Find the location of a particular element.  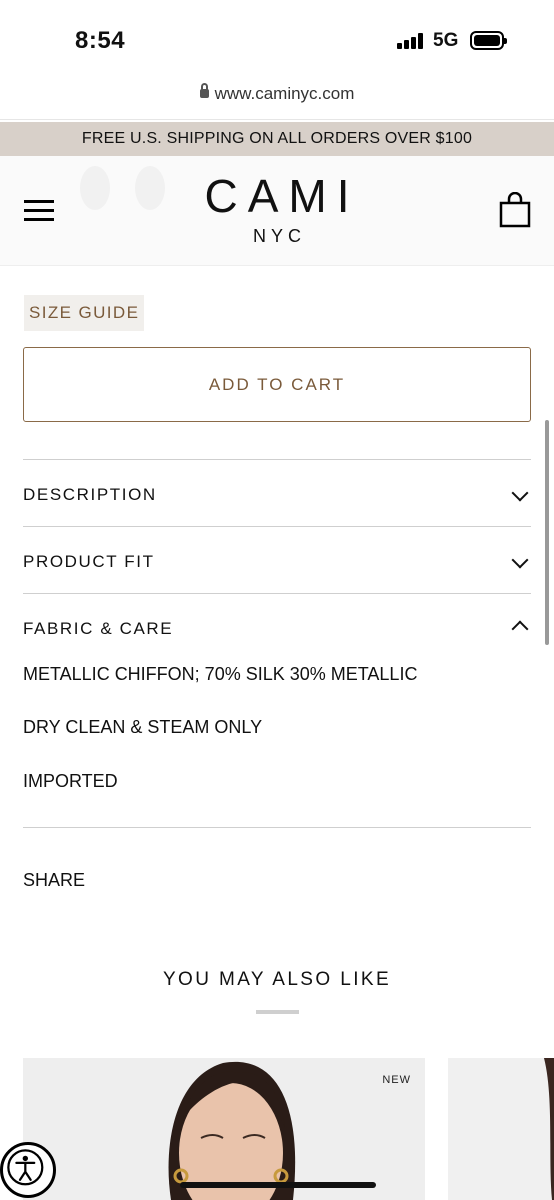

accordion-title: DESCRIPTION is located at coordinates (90, 494).